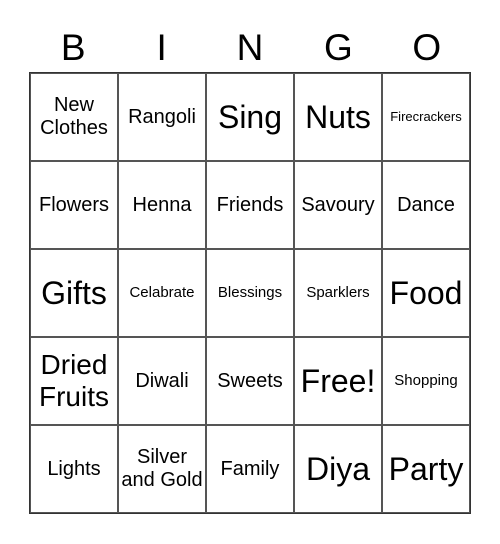  I want to click on cell-text: Blessings, so click(250, 293).